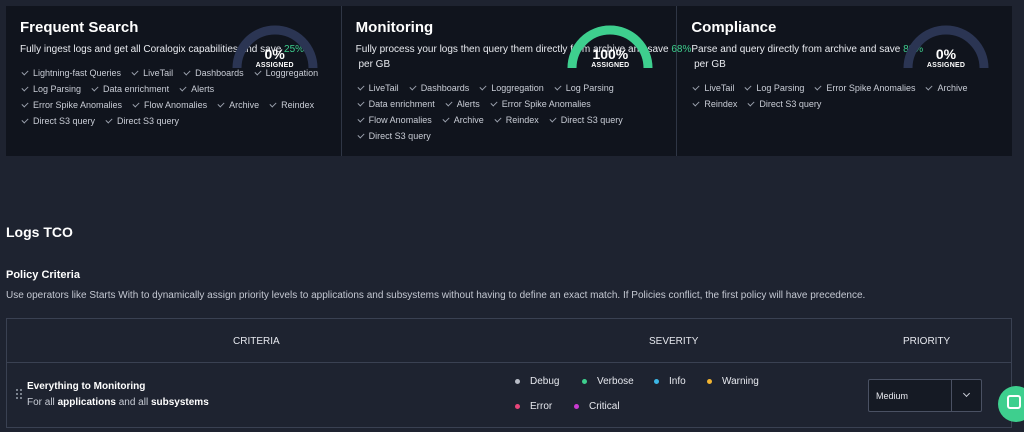 Image resolution: width=1024 pixels, height=432 pixels. What do you see at coordinates (537, 381) in the screenshot?
I see `severity-debug: Debug` at bounding box center [537, 381].